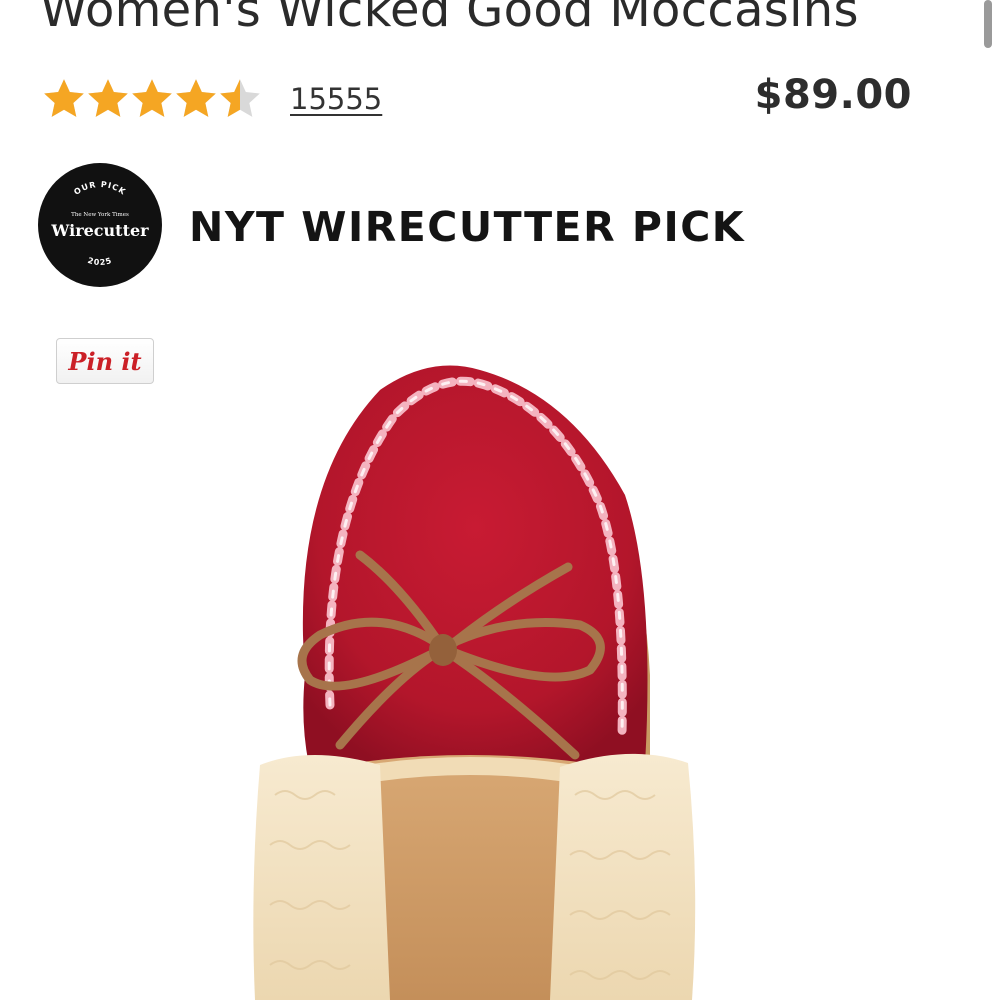 The image size is (1000, 1000). I want to click on scrollbar, so click(988, 24).